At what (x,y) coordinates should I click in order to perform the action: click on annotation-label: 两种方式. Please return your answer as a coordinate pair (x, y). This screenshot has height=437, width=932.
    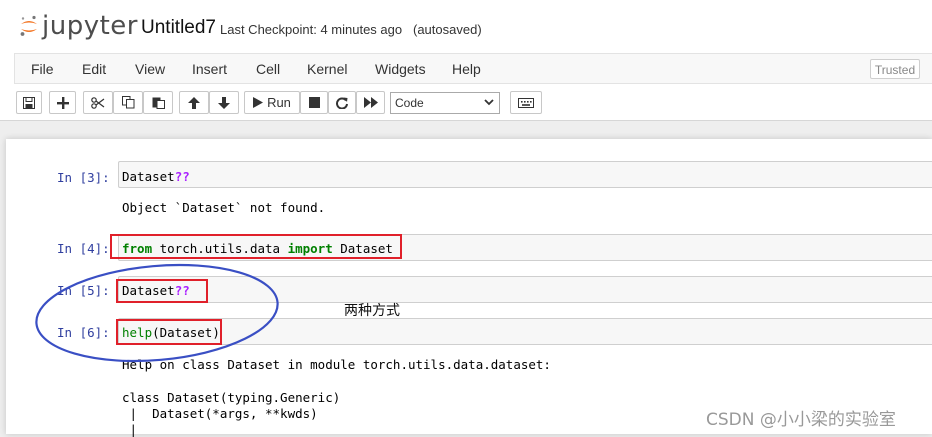
    Looking at the image, I should click on (372, 311).